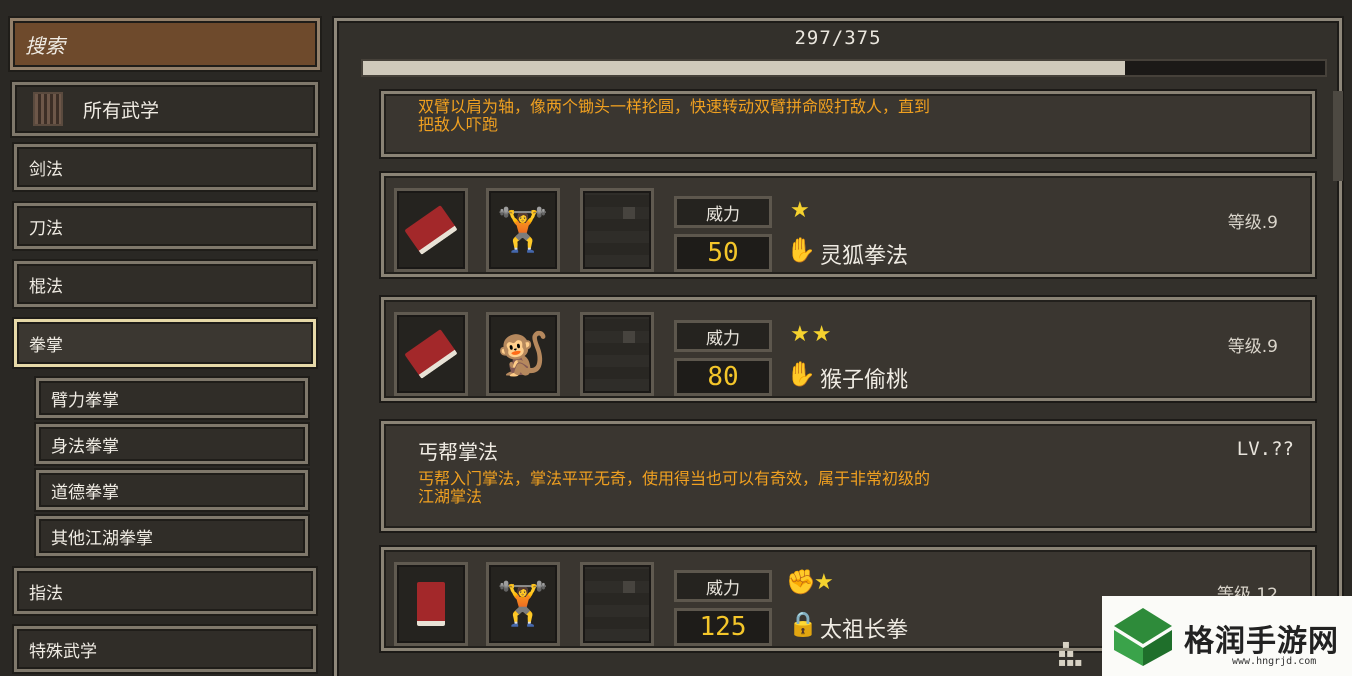 This screenshot has height=676, width=1352. Describe the element at coordinates (85, 492) in the screenshot. I see `sidebar-item-label: 道德拳掌` at that location.